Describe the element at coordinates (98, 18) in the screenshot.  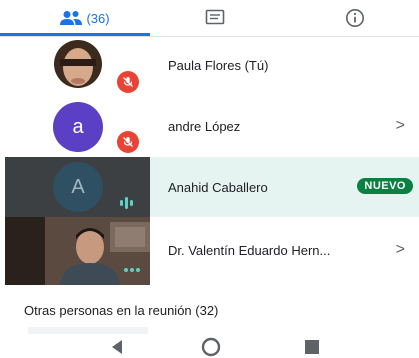
I see `people-count: (36)` at that location.